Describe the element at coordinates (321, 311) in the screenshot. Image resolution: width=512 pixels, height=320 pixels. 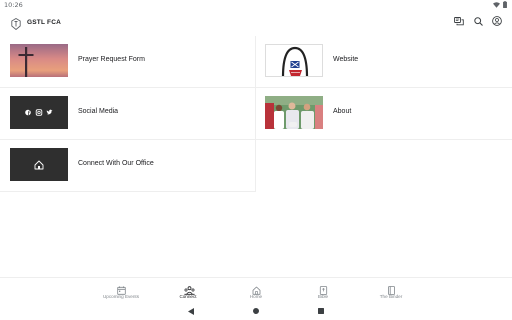
I see `recents-icon` at that location.